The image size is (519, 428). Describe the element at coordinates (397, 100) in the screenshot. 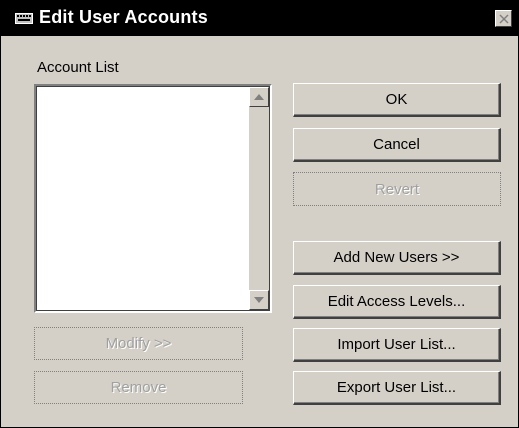

I see `ok-button: OK` at that location.